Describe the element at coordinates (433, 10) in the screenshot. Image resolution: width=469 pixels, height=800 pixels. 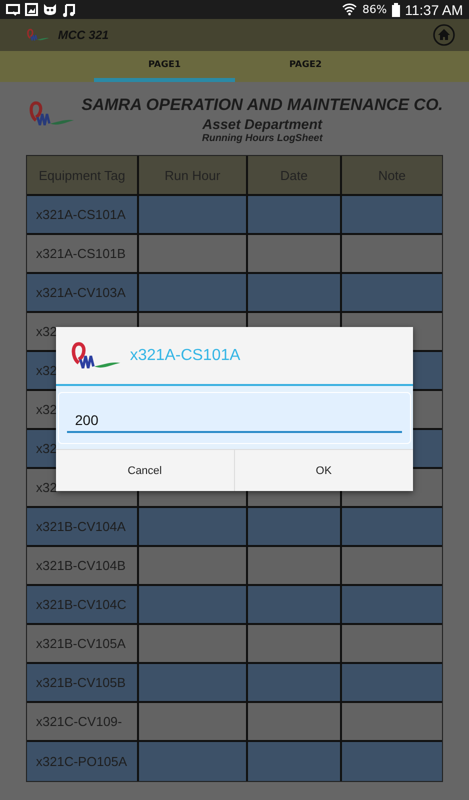
I see `clock: 11:37 AM` at that location.